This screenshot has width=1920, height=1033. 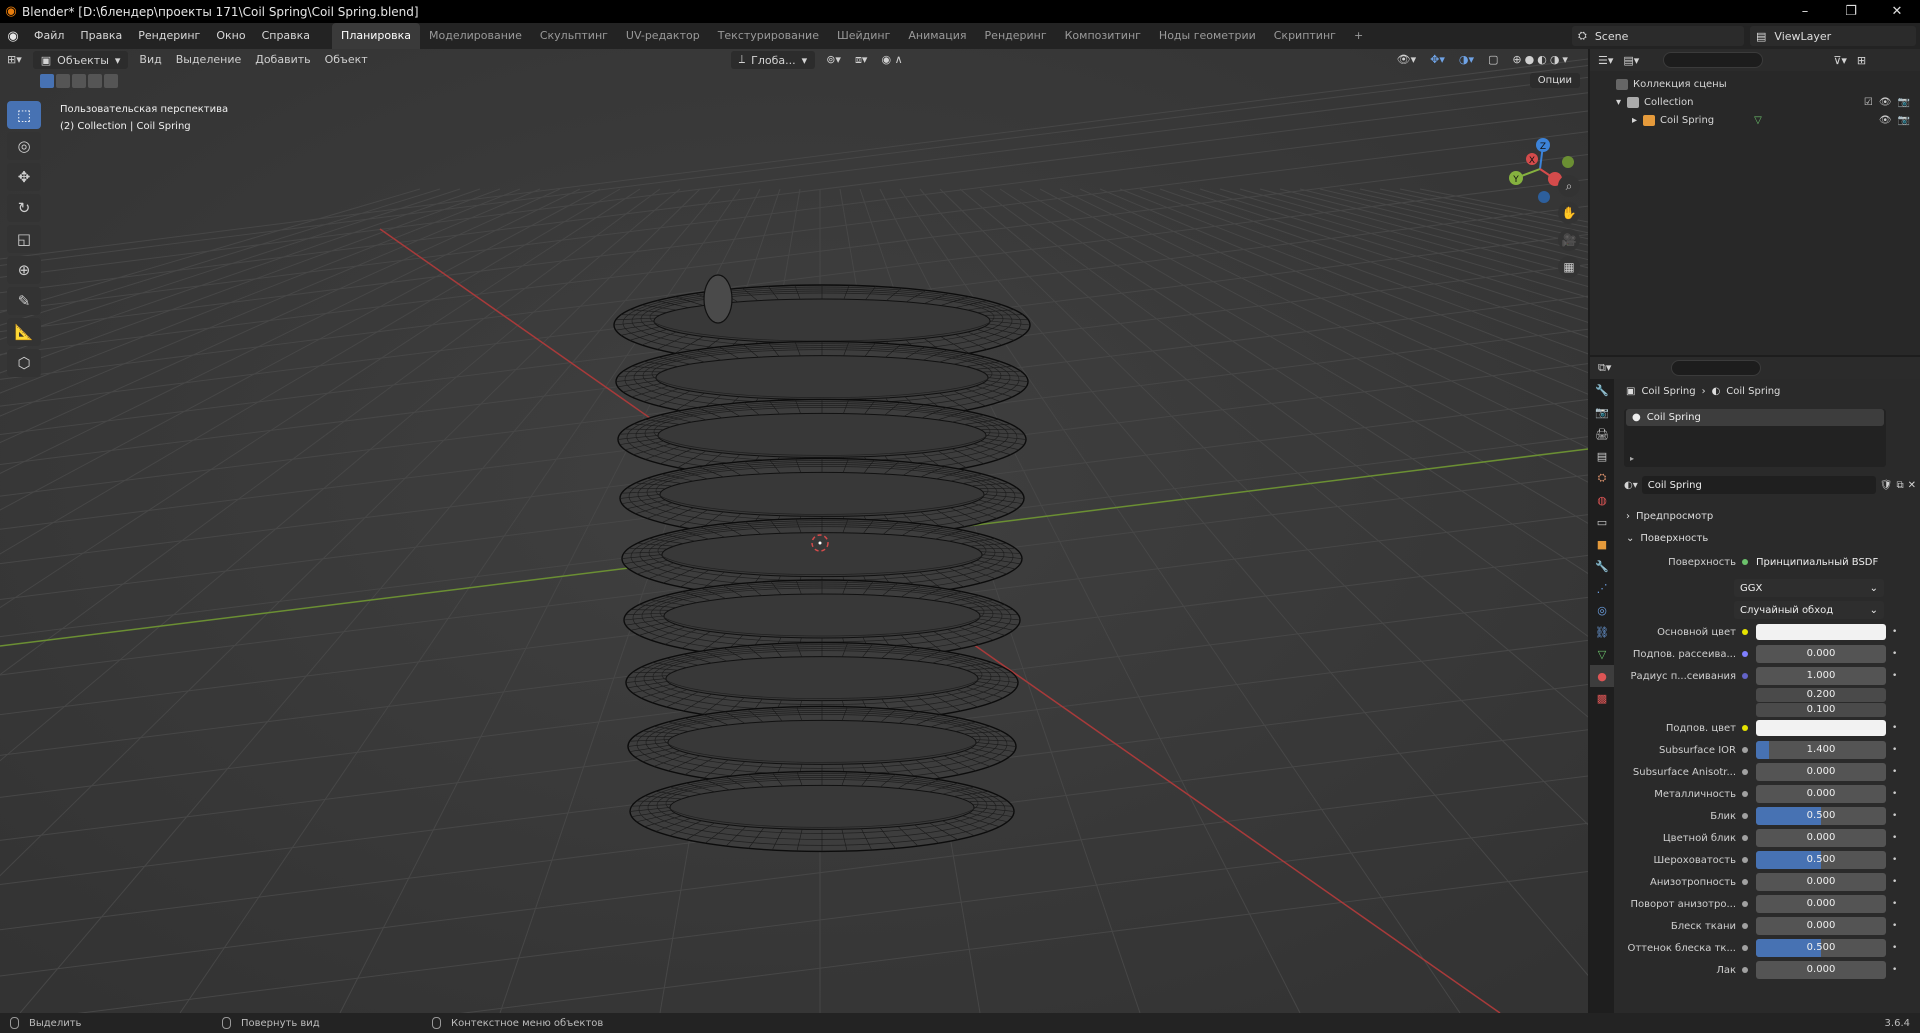 What do you see at coordinates (1755, 438) in the screenshot?
I see `material-slot-list: ● Coil Spring ▸` at bounding box center [1755, 438].